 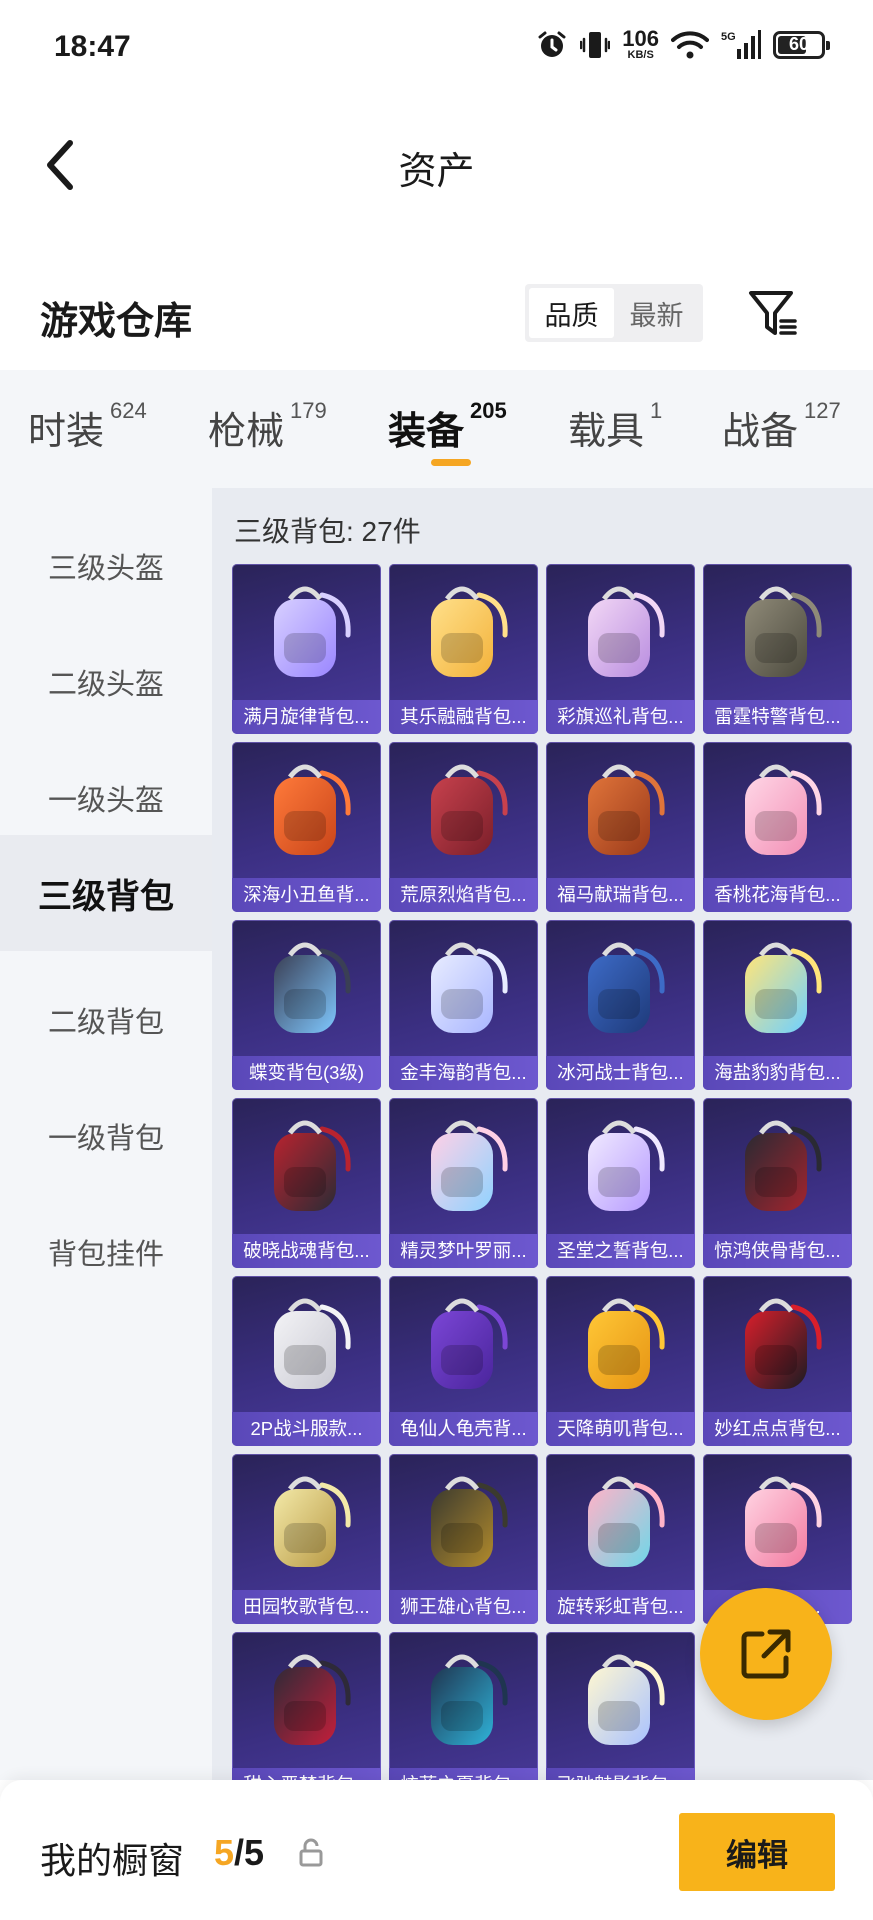 What do you see at coordinates (106, 682) in the screenshot?
I see `sidebar-item-helmet-lv2: 二级头盔` at bounding box center [106, 682].